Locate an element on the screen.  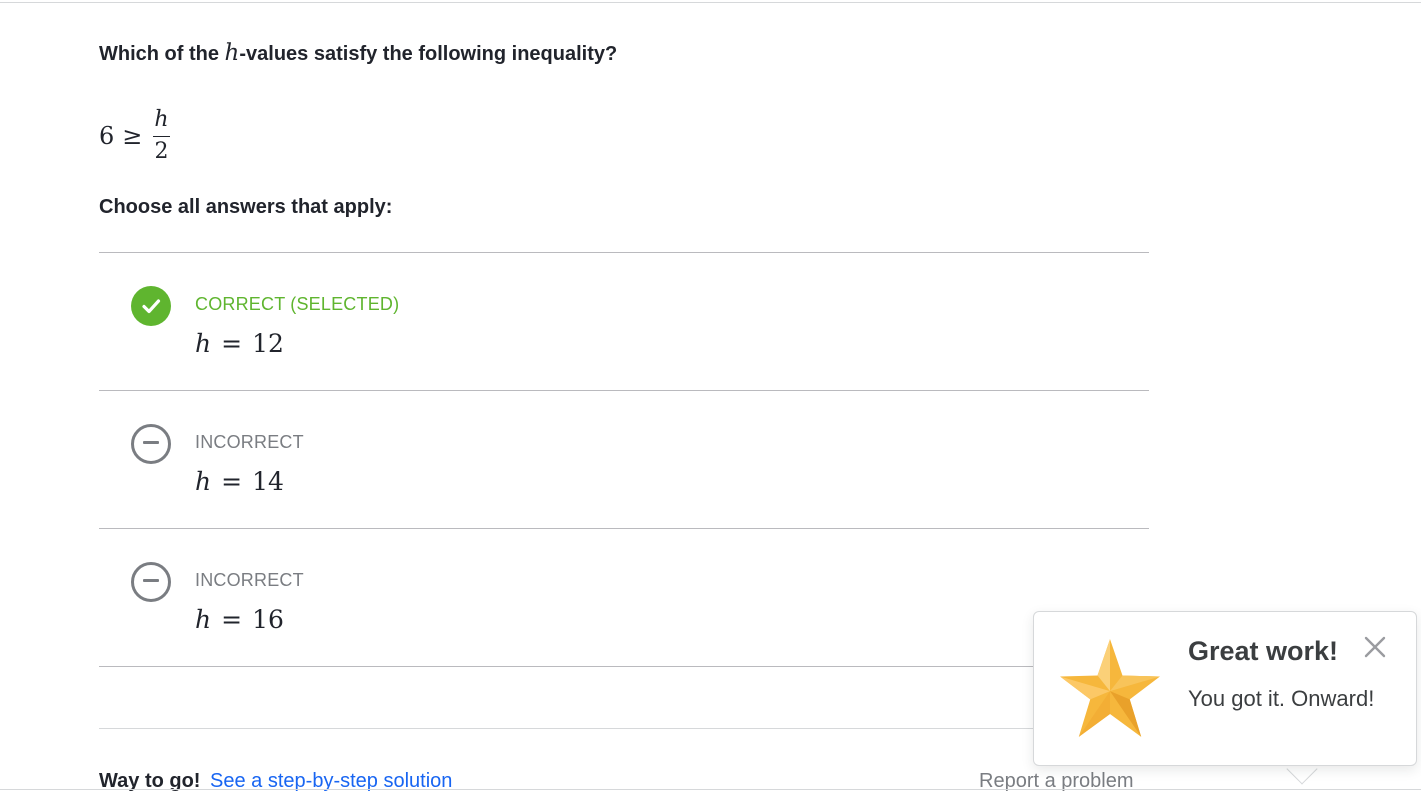
choice-value: 16 is located at coordinates (268, 619).